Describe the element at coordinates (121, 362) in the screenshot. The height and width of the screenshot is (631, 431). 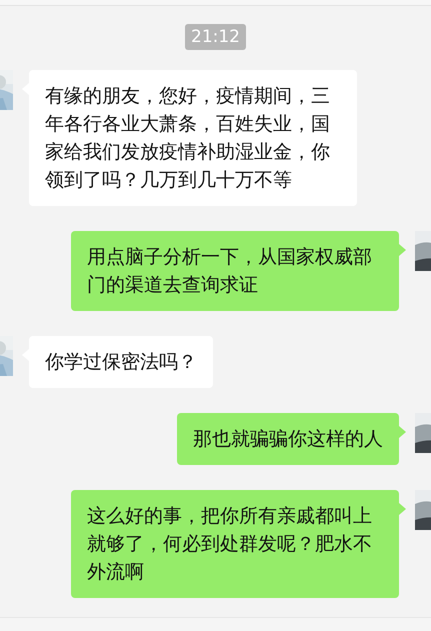
I see `message-bubble: 你学过保密法吗？` at that location.